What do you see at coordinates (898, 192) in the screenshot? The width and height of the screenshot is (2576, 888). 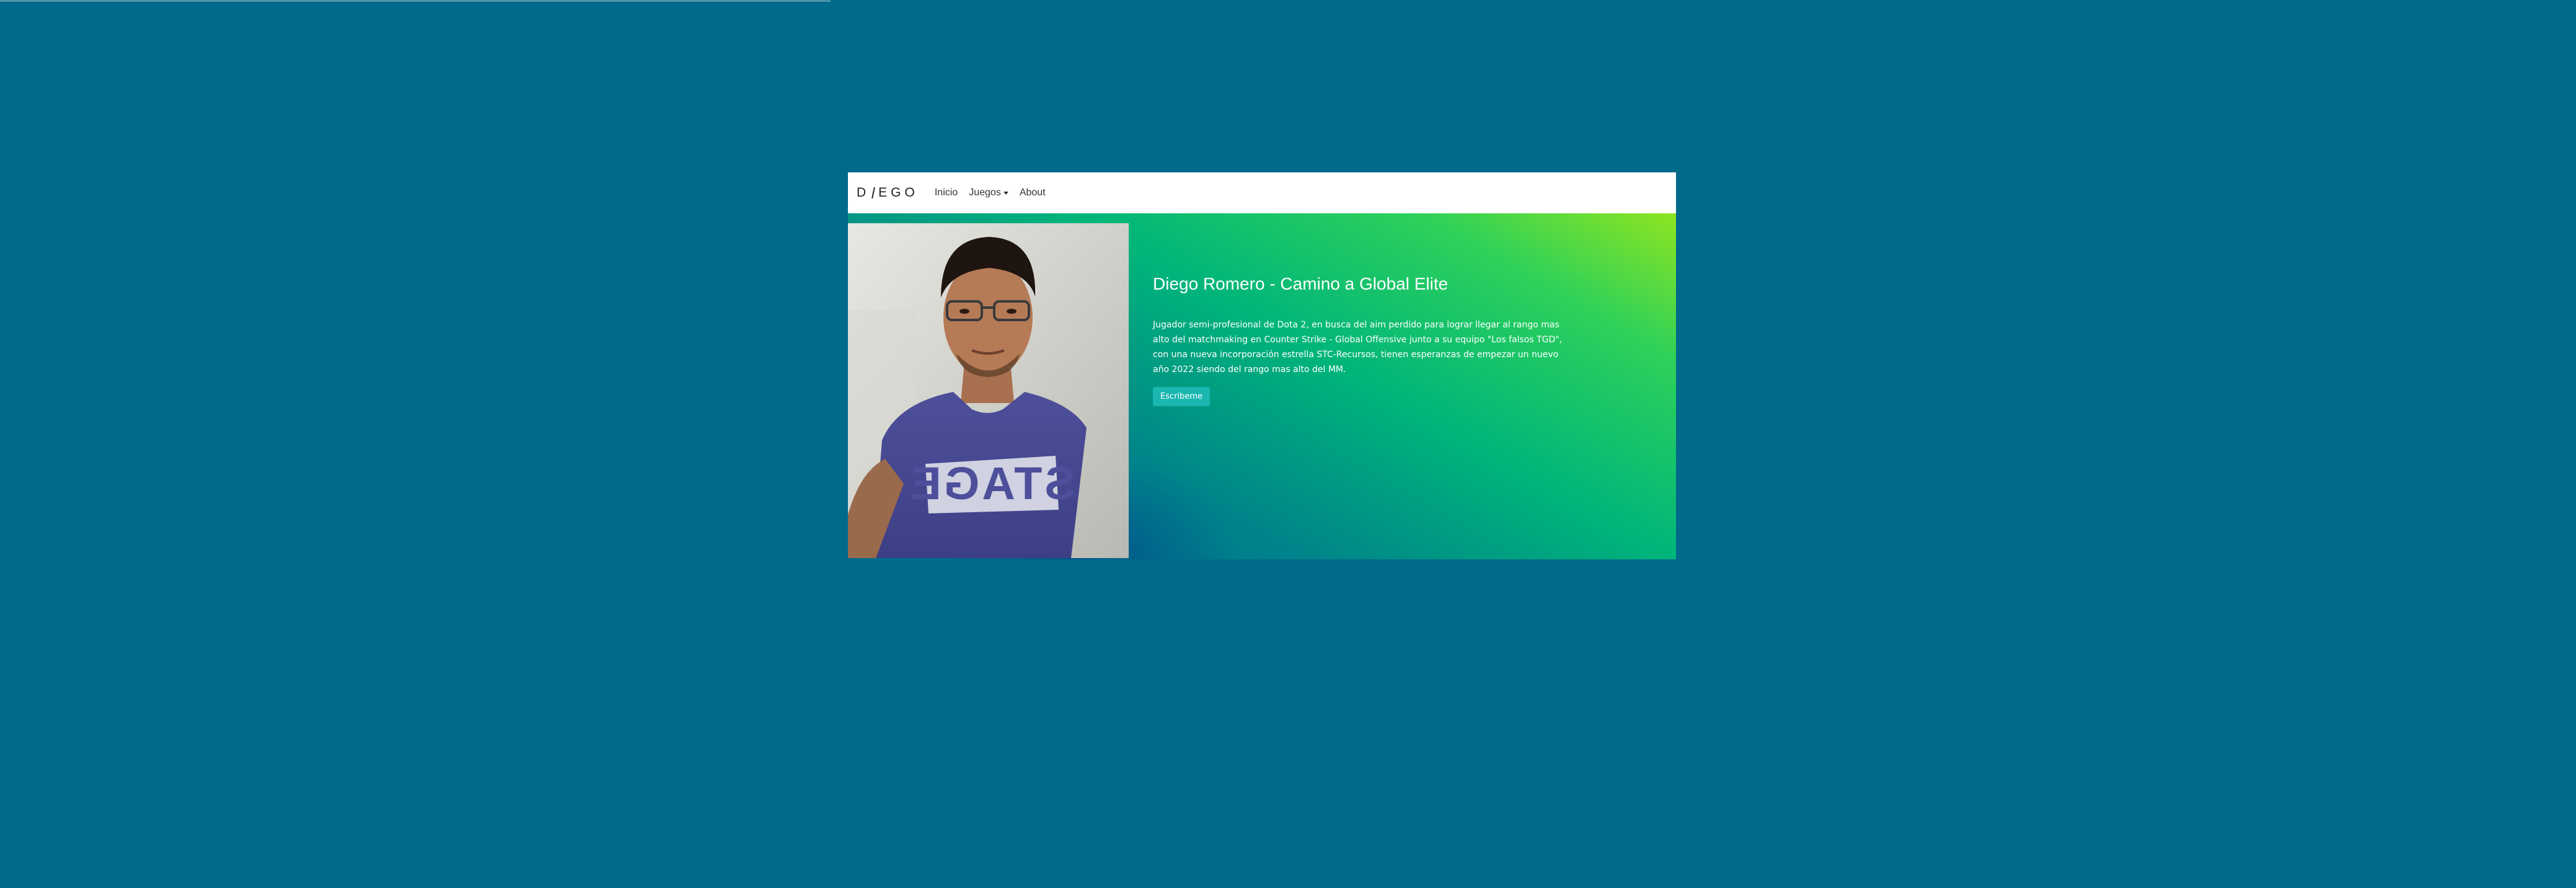 I see `brand-letters: EGO` at bounding box center [898, 192].